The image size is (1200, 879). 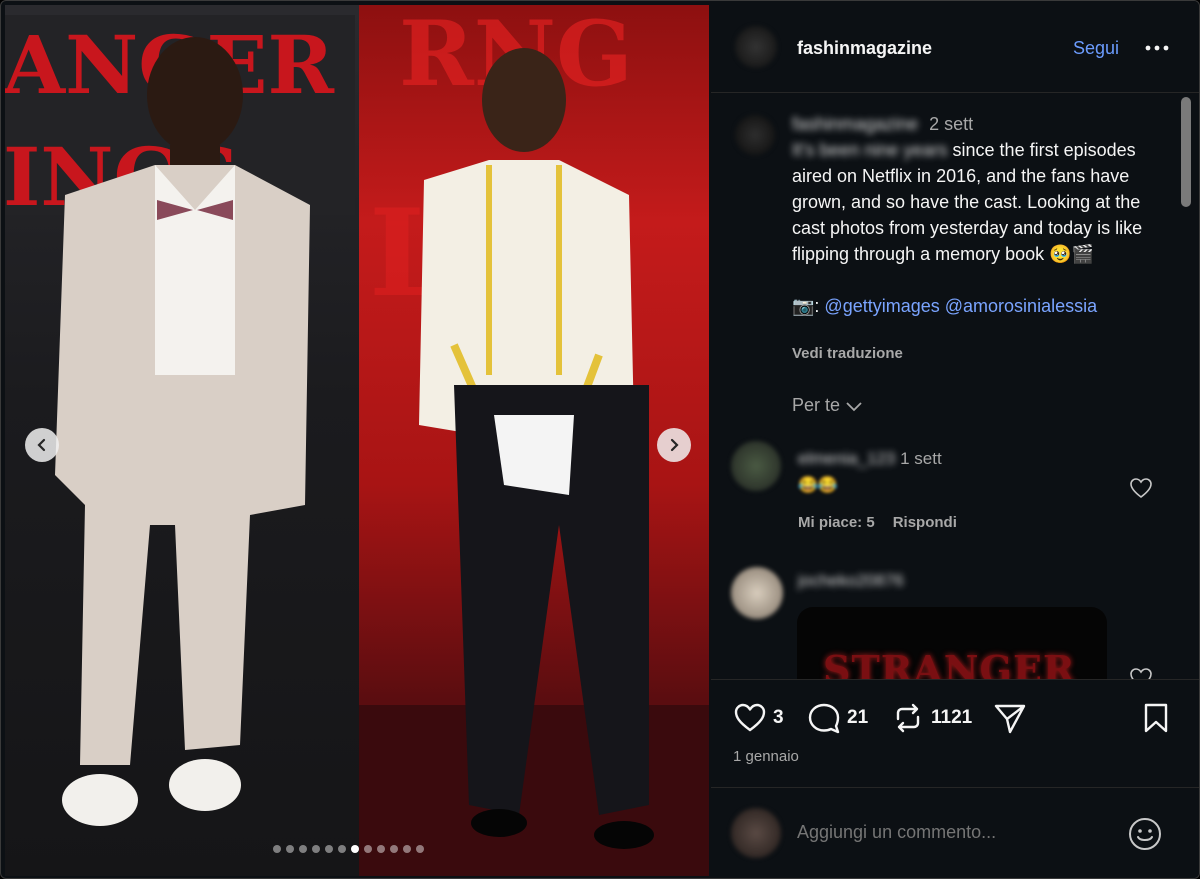 What do you see at coordinates (1145, 834) in the screenshot?
I see `emoji-picker-icon` at bounding box center [1145, 834].